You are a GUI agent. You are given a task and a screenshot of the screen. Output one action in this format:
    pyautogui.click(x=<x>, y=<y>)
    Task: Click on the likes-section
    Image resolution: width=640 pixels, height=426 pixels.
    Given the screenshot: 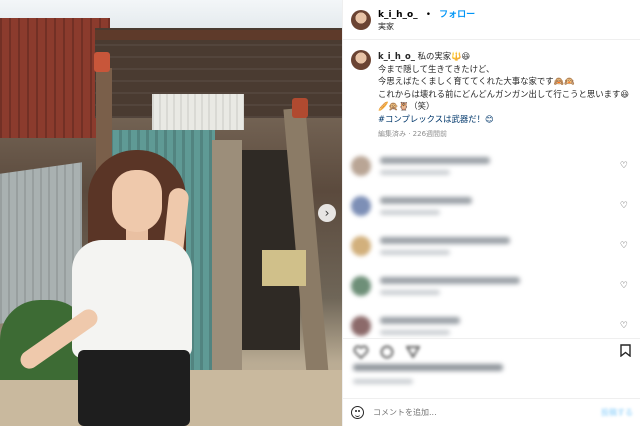 What is the action you would take?
    pyautogui.click(x=428, y=374)
    